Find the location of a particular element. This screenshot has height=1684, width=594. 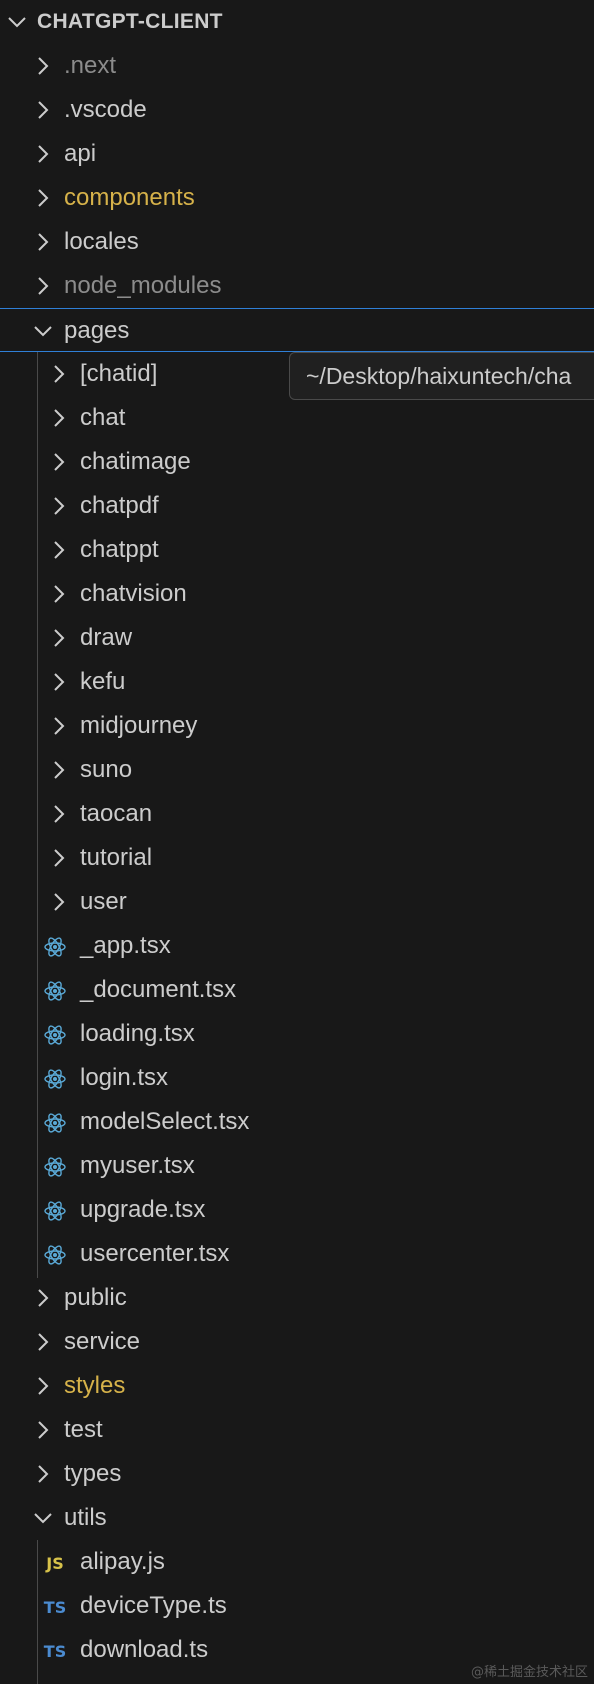

item-label: user is located at coordinates (103, 901).